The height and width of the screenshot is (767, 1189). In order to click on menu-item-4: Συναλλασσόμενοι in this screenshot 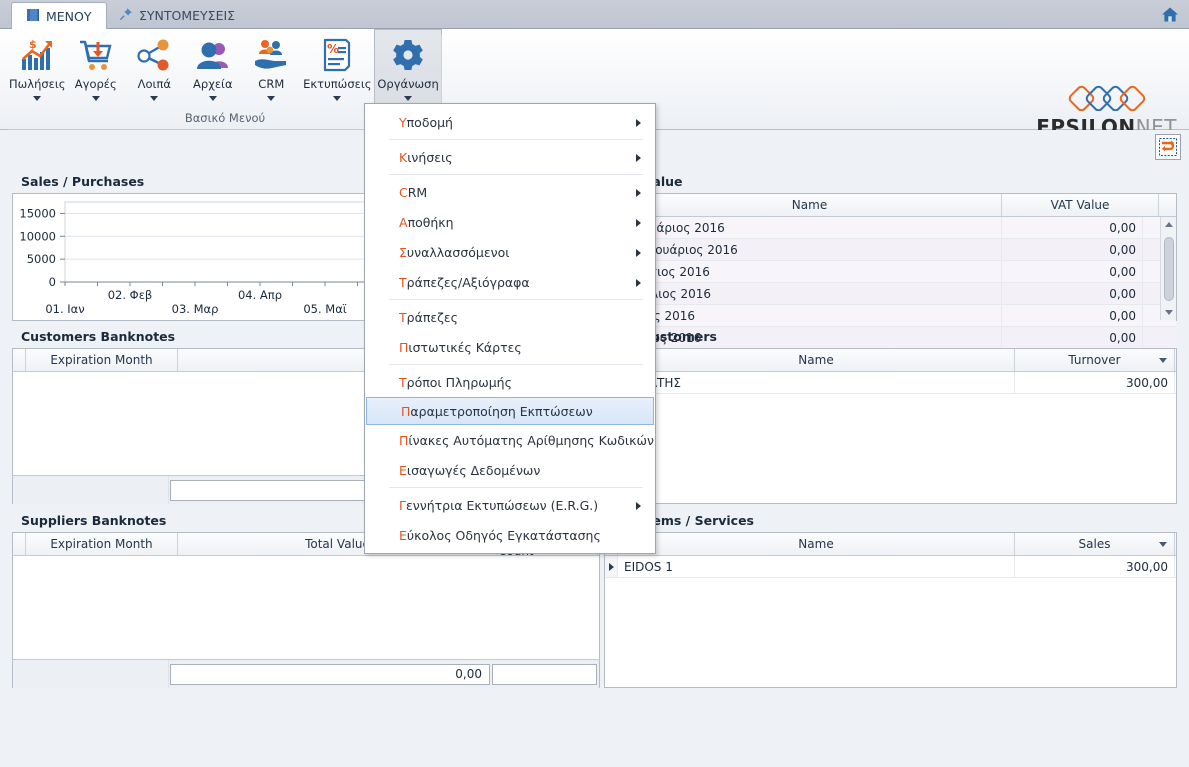, I will do `click(510, 252)`.